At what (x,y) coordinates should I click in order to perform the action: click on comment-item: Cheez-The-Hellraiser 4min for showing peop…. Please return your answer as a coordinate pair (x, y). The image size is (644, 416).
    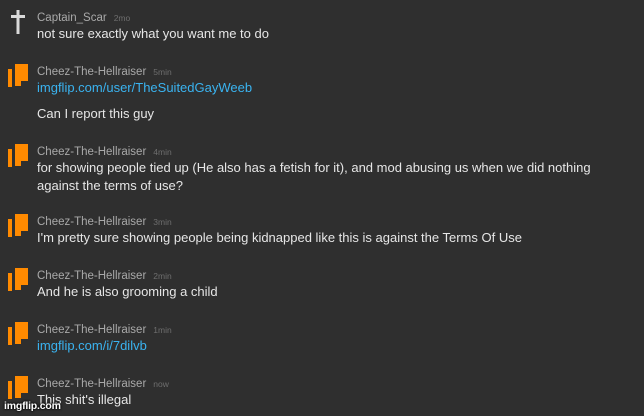
    Looking at the image, I should click on (322, 167).